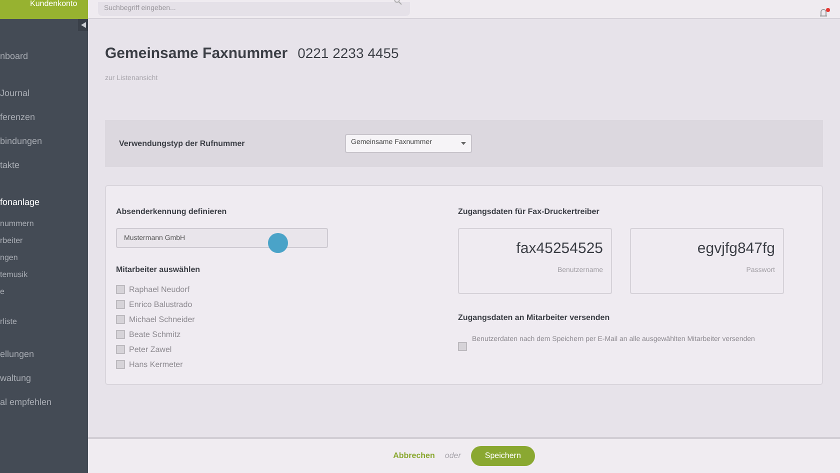 This screenshot has height=473, width=840. What do you see at coordinates (150, 350) in the screenshot?
I see `employee-name: Peter Zawel` at bounding box center [150, 350].